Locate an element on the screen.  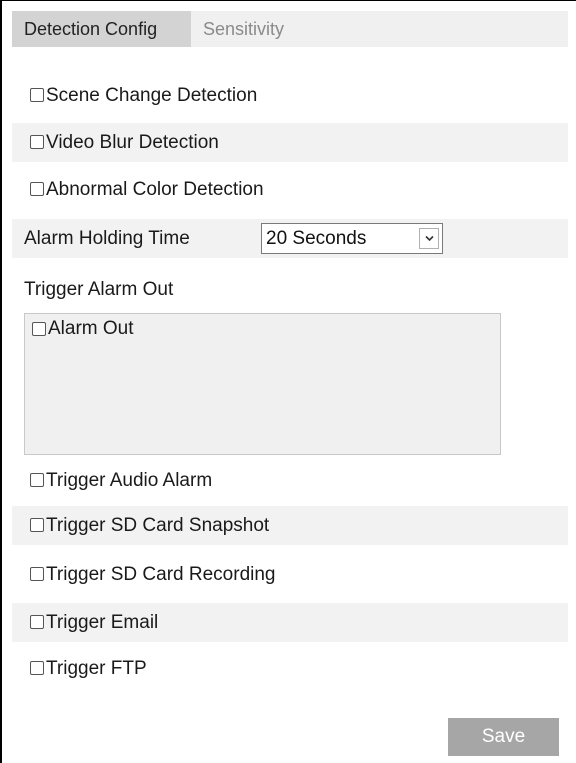
abnormal-color-row: Abnormal Color Detection is located at coordinates (290, 189).